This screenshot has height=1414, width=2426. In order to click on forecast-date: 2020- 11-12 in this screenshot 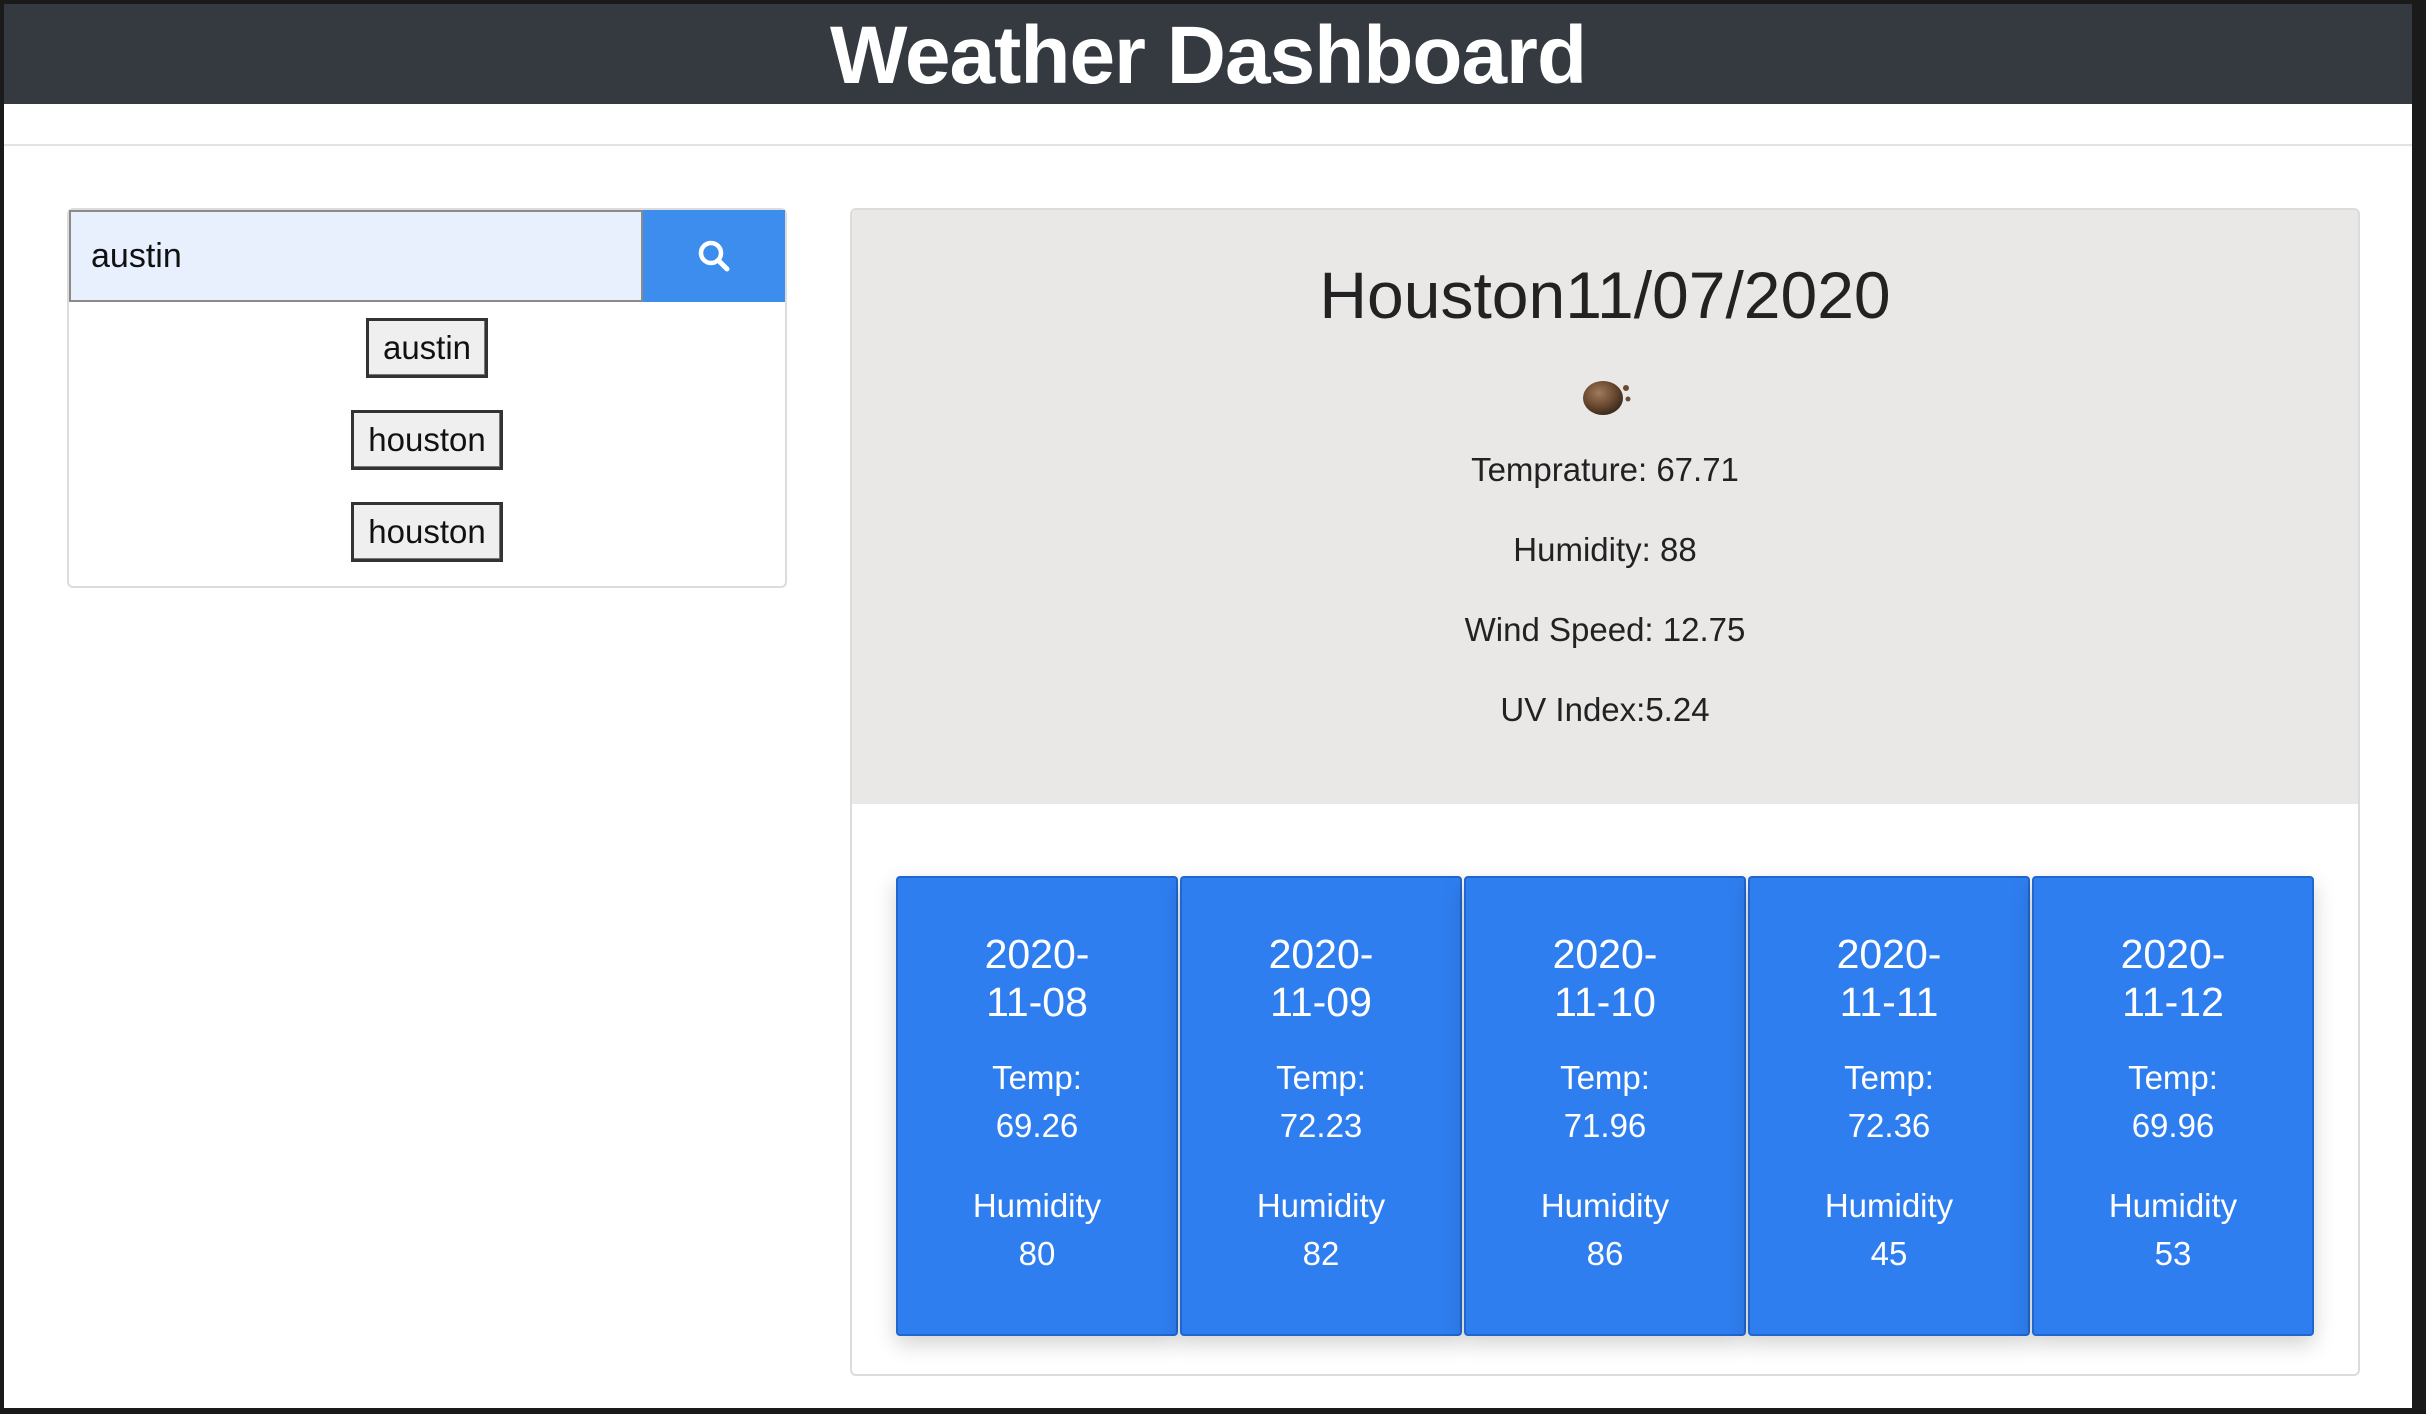, I will do `click(2173, 978)`.